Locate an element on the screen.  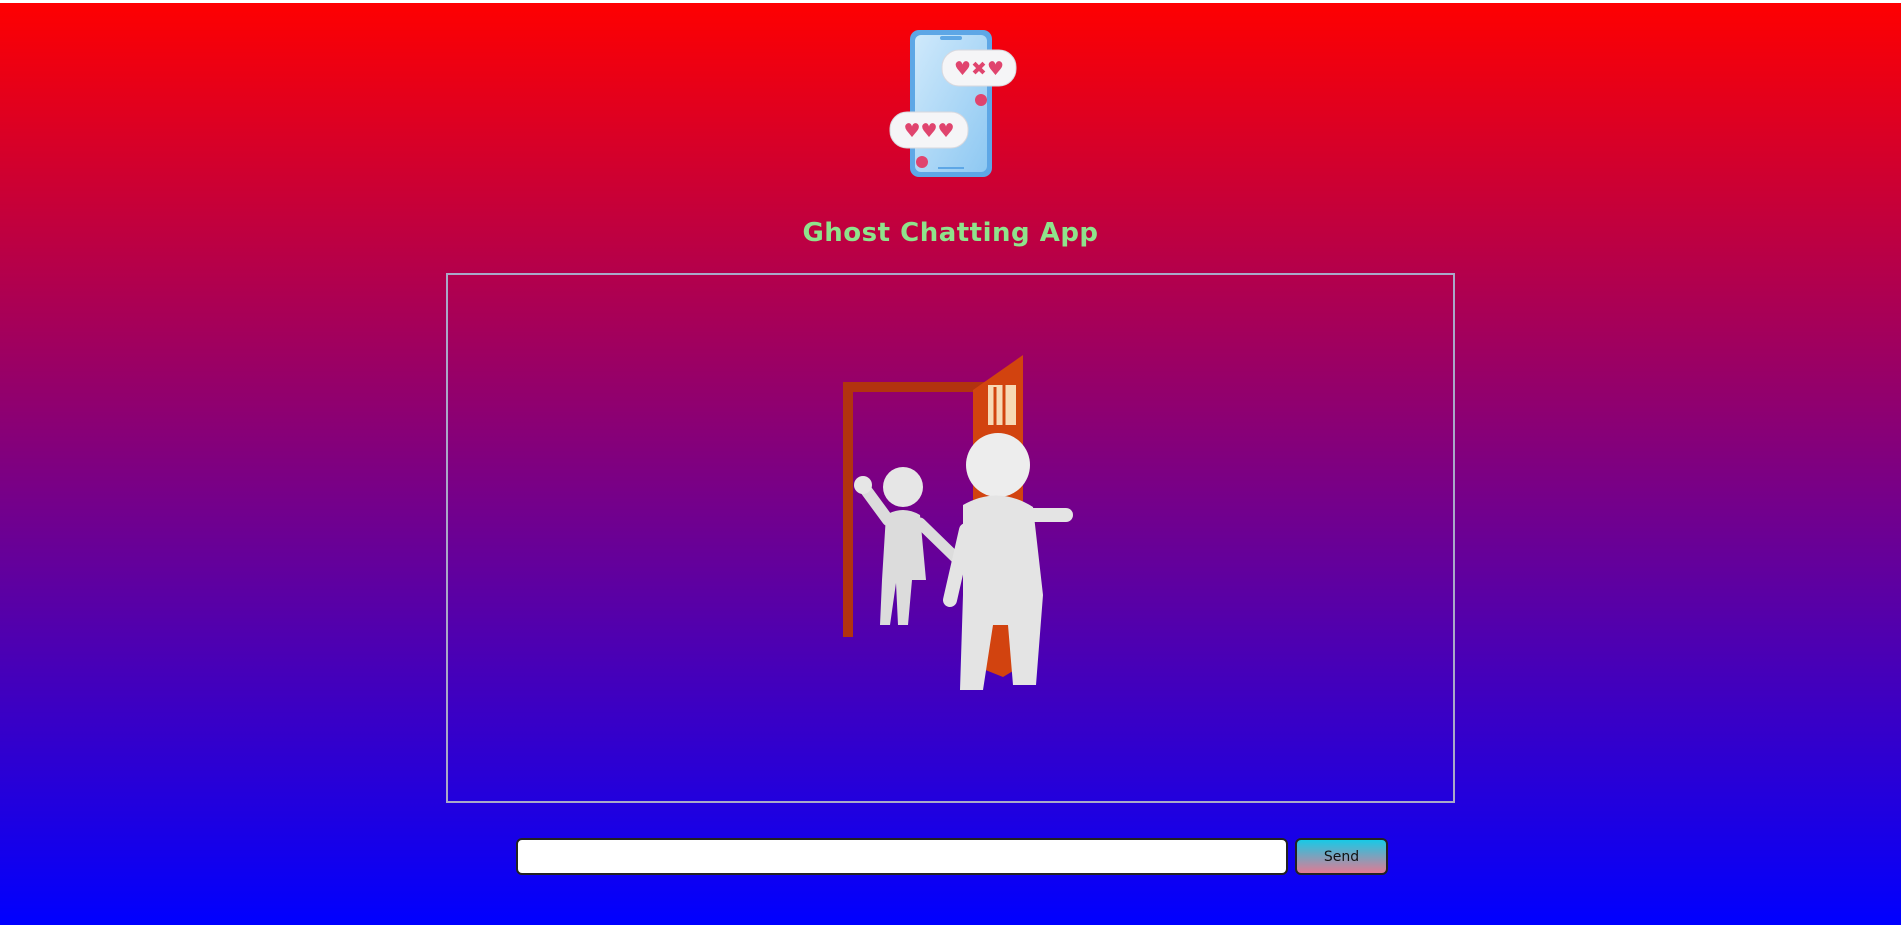
send-button: Send is located at coordinates (1341, 856).